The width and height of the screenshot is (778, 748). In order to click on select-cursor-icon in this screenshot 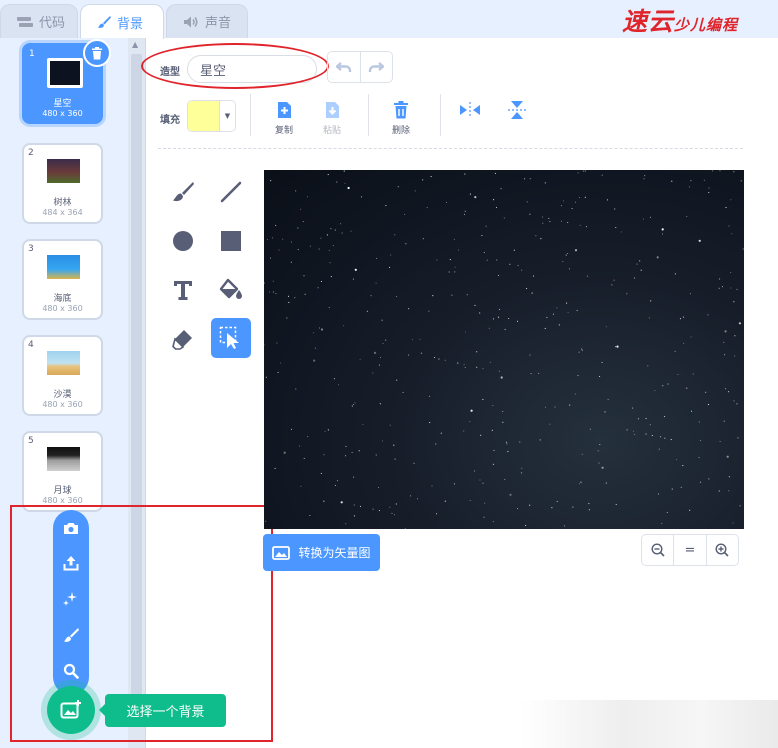, I will do `click(229, 337)`.